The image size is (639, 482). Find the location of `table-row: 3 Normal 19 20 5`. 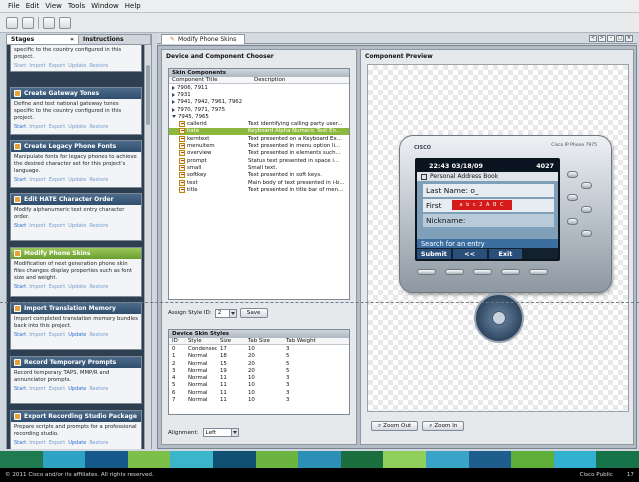

table-row: 3 Normal 19 20 5 is located at coordinates (259, 370).